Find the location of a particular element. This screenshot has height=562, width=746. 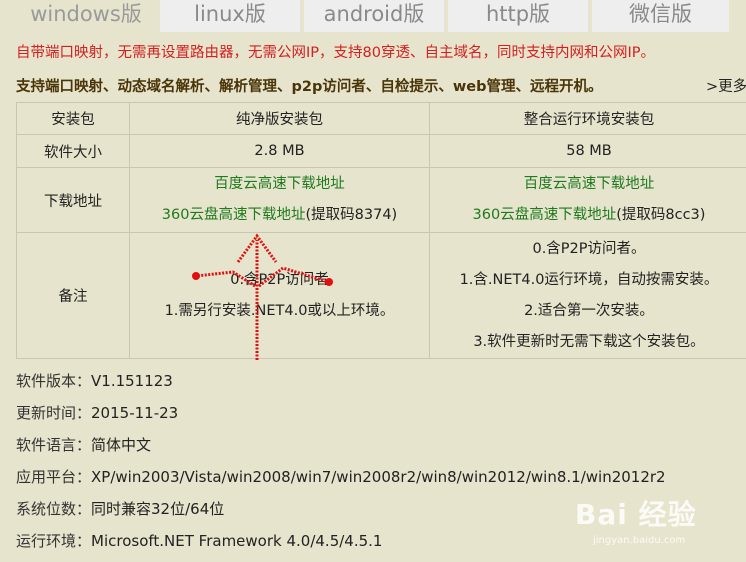

size-pure: 2.8 MB is located at coordinates (279, 151).